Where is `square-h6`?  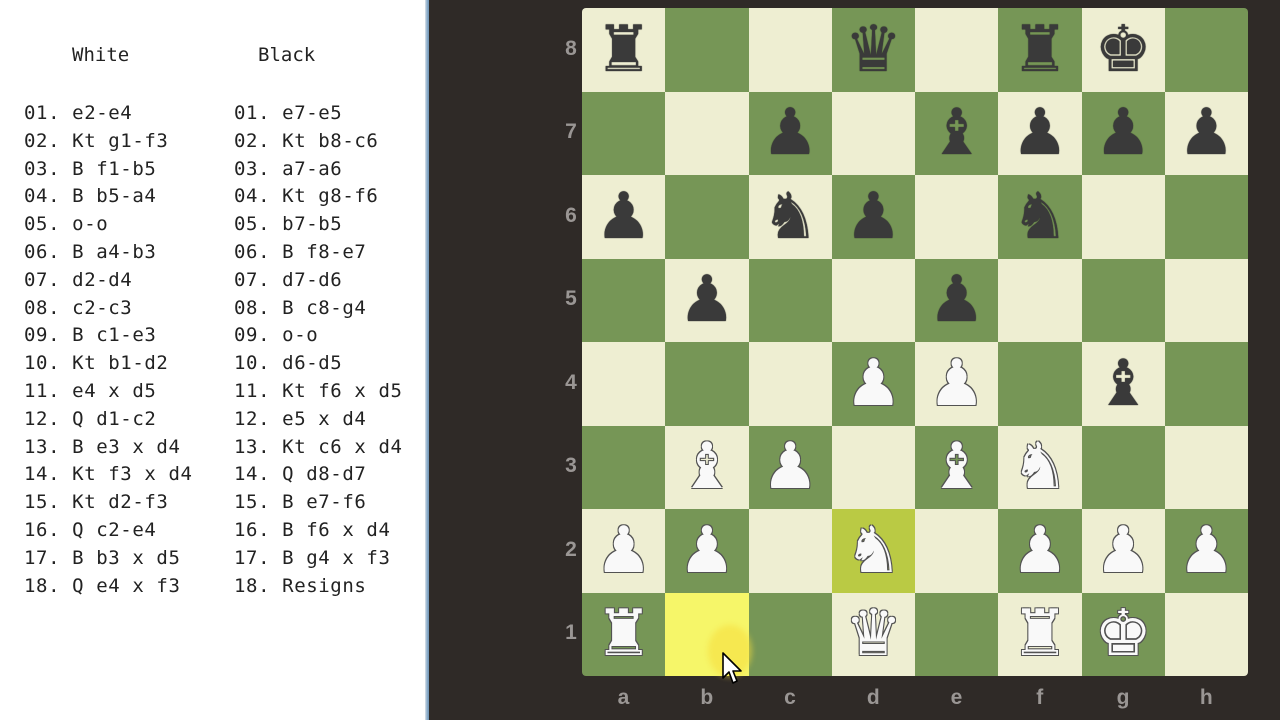 square-h6 is located at coordinates (1206, 217).